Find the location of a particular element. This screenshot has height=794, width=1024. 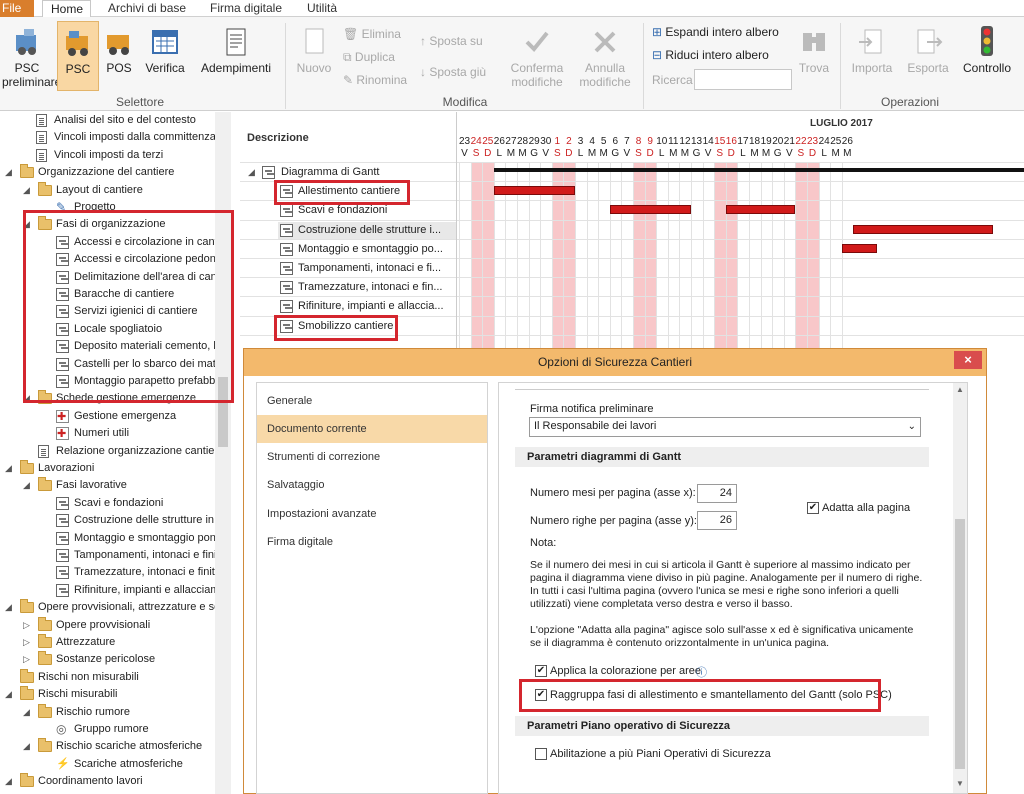

tab-archivi: Archivi di base is located at coordinates (147, 8).